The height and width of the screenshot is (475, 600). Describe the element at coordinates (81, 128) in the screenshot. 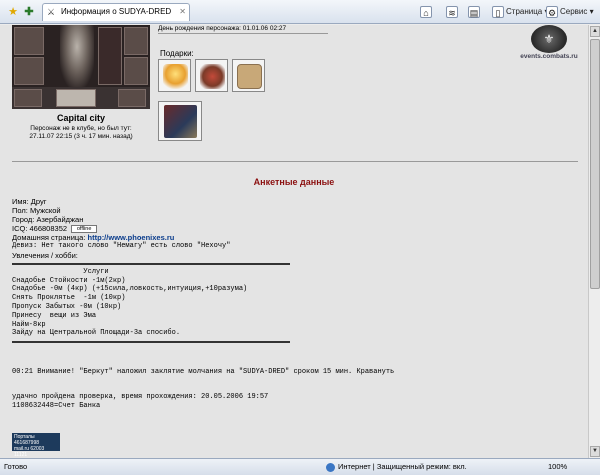

I see `last-seen-line1: Персонаж не в клубе, но был тут:` at that location.